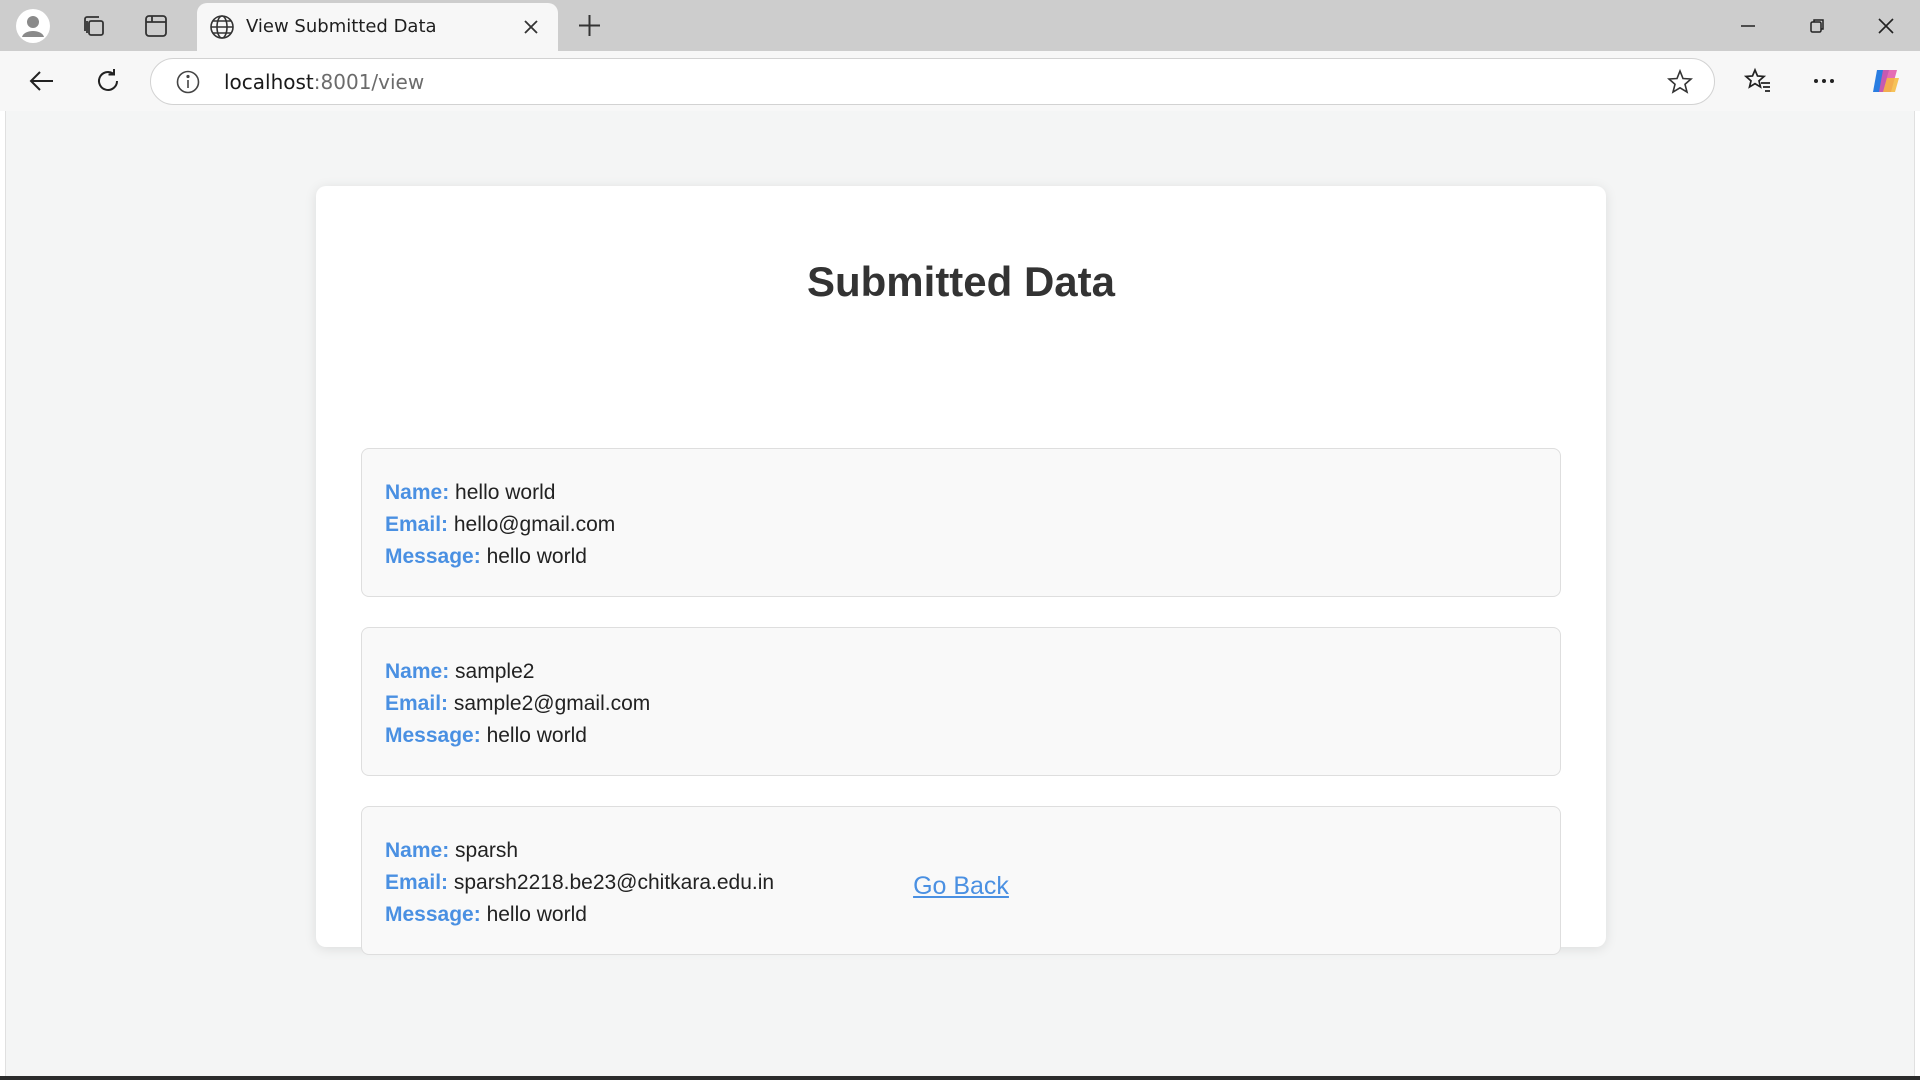  What do you see at coordinates (487, 850) in the screenshot?
I see `name-value: sparsh` at bounding box center [487, 850].